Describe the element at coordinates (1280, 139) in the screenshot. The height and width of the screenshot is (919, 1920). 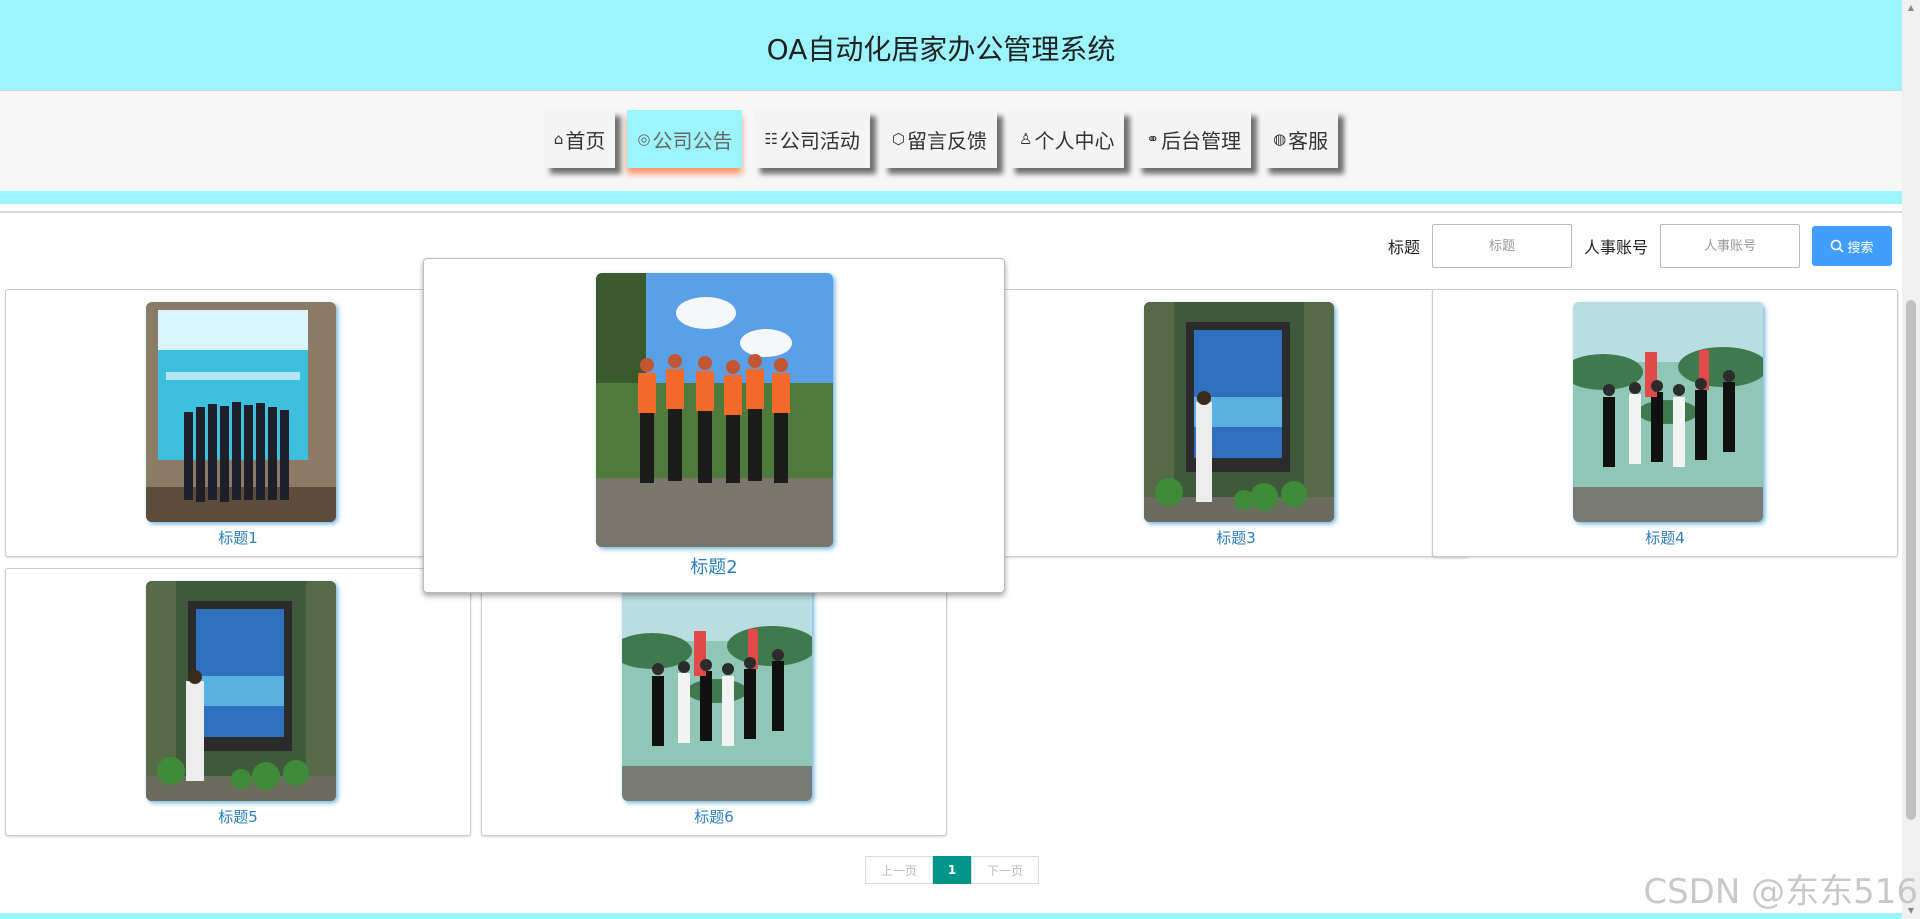
I see `chat-icon: ◍` at that location.